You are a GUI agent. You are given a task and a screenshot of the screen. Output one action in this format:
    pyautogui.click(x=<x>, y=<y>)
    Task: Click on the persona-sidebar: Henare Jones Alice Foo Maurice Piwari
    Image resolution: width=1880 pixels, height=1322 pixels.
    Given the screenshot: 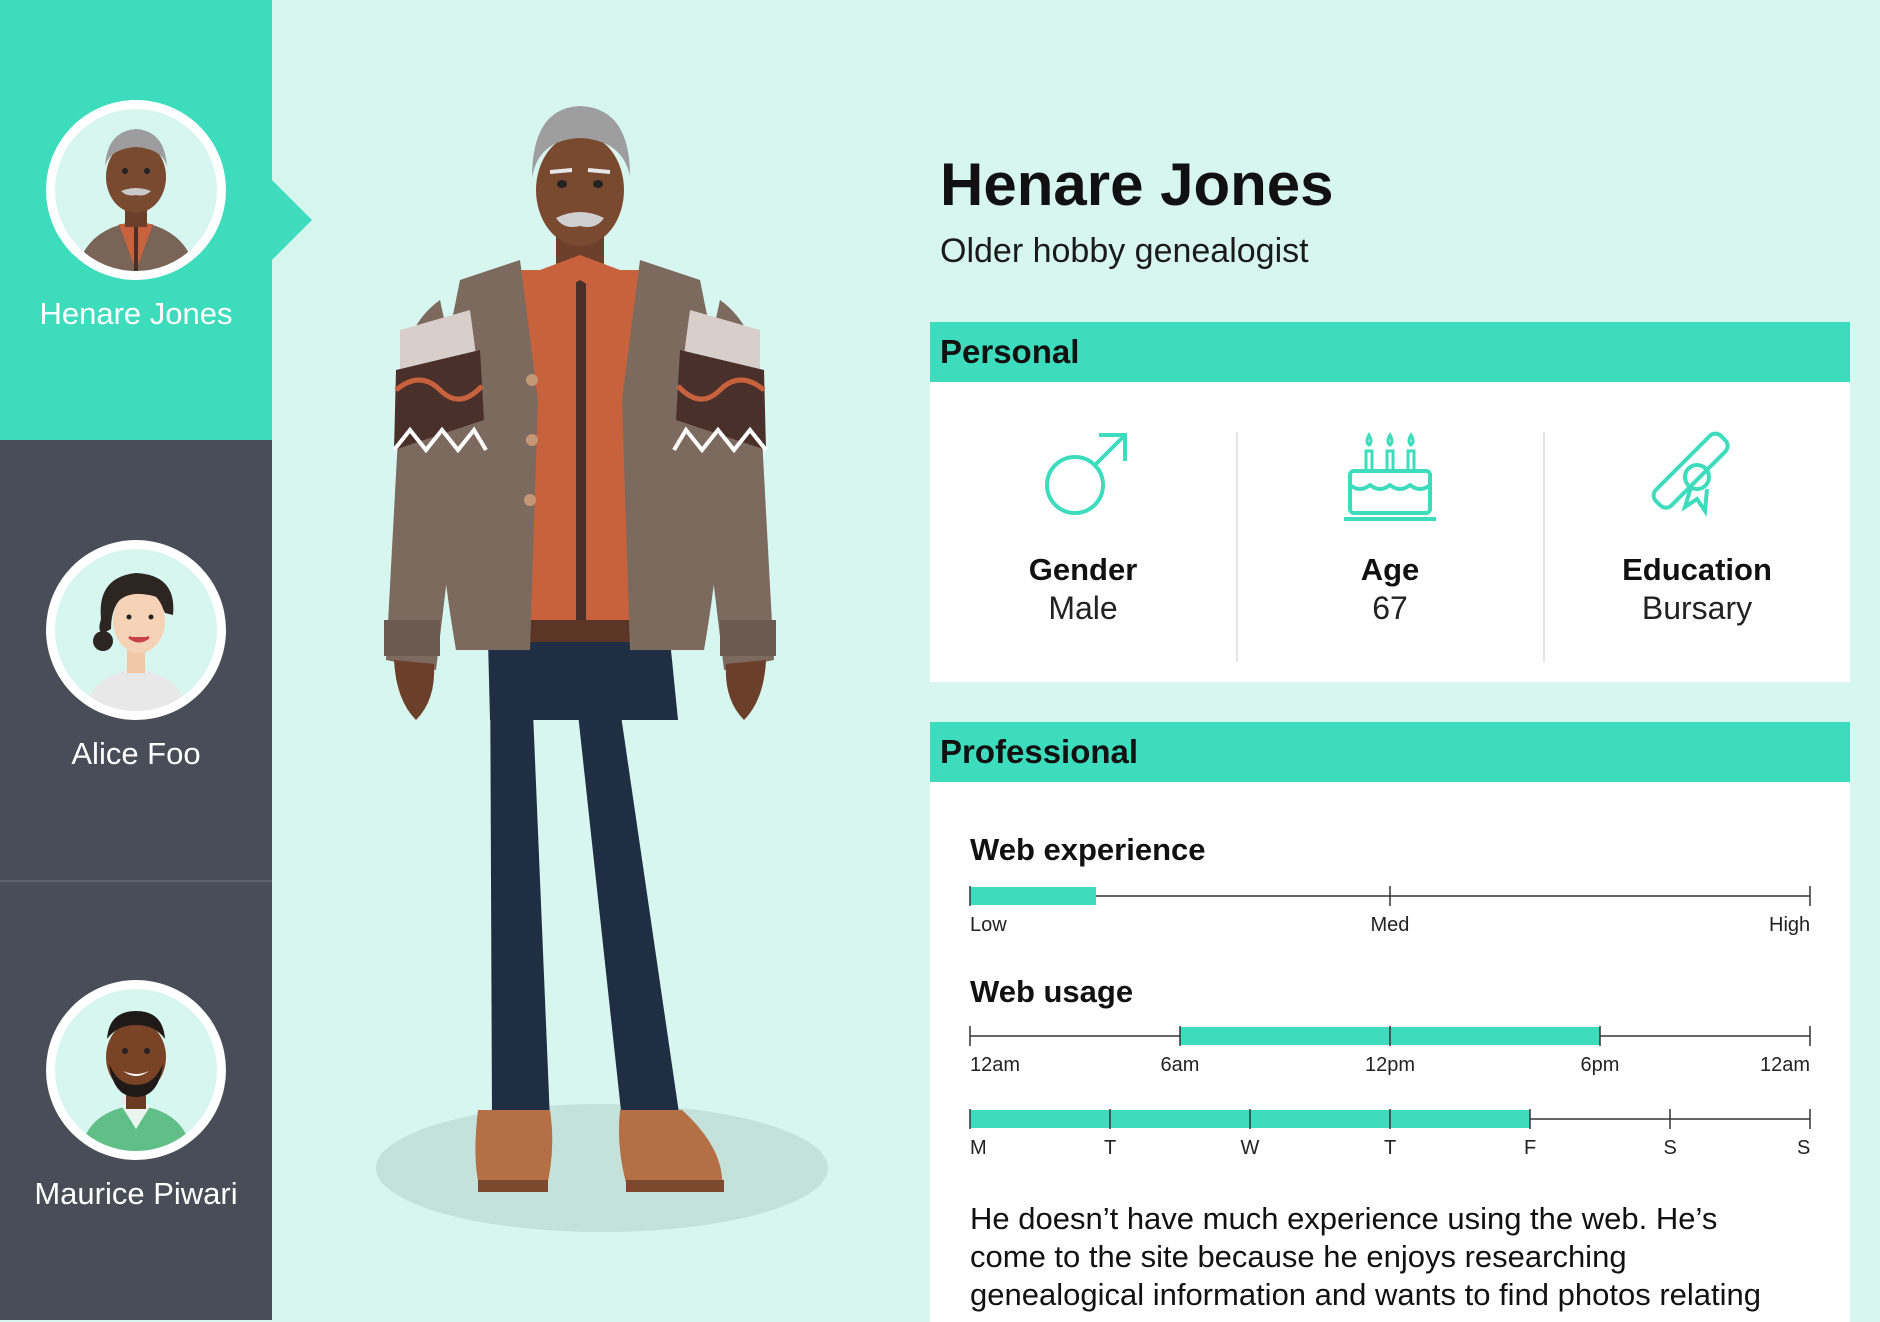 What is the action you would take?
    pyautogui.click(x=136, y=660)
    